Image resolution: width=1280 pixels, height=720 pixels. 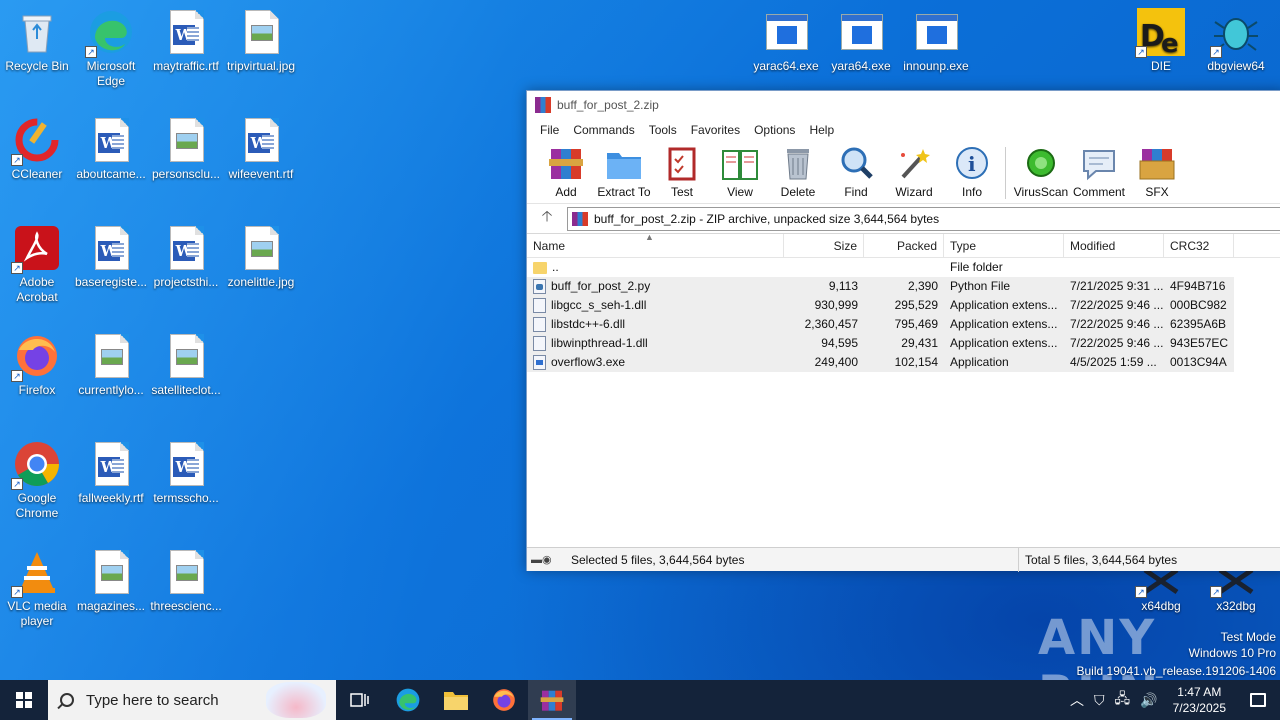 I want to click on start-button, so click(x=24, y=700).